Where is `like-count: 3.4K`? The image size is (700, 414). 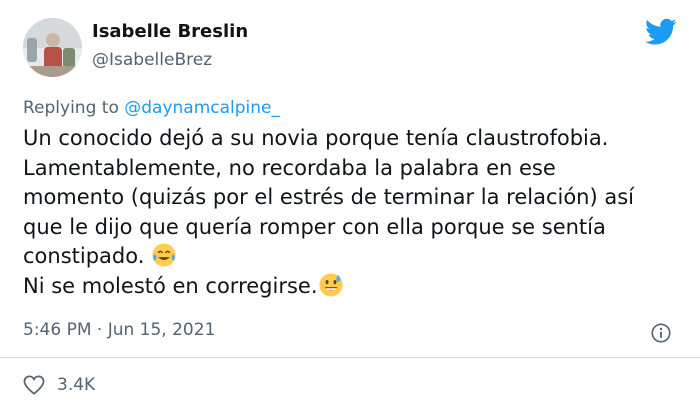 like-count: 3.4K is located at coordinates (76, 385).